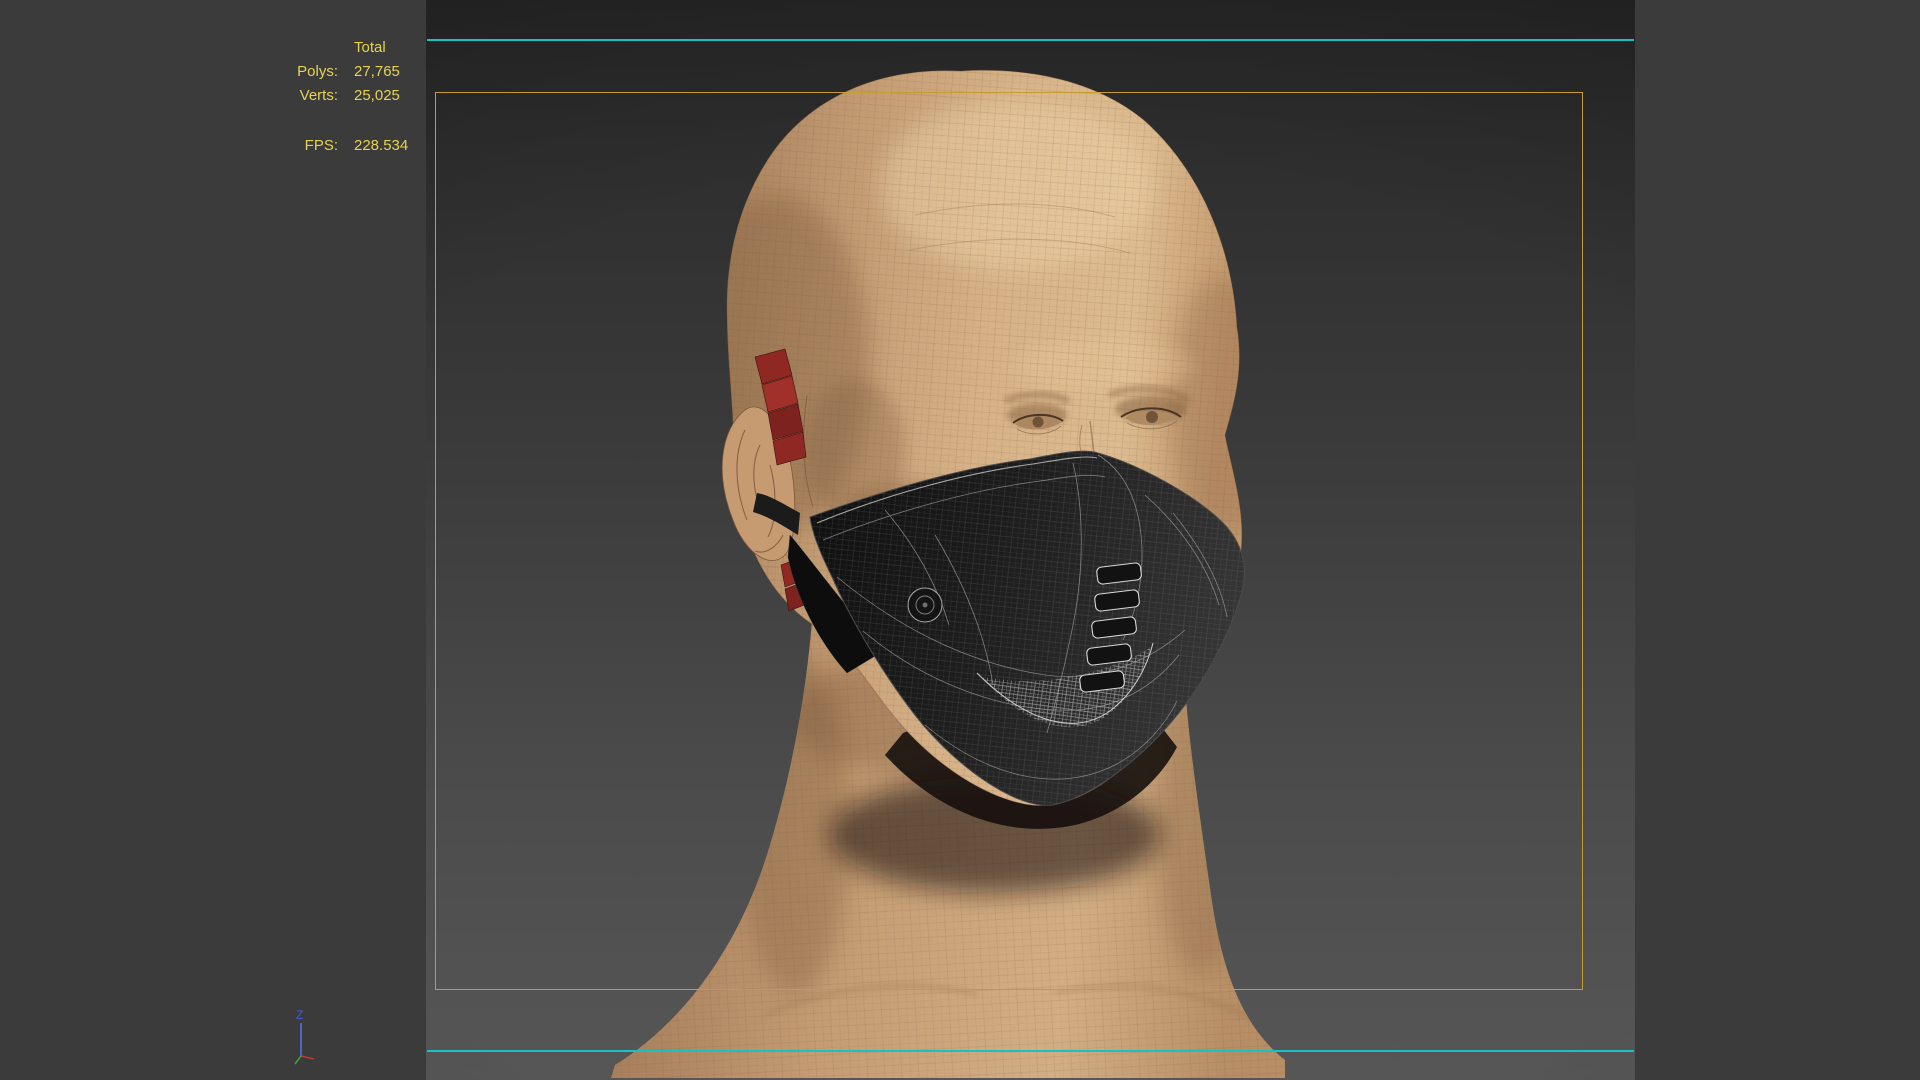  I want to click on stats-fps-value: 228.534, so click(381, 145).